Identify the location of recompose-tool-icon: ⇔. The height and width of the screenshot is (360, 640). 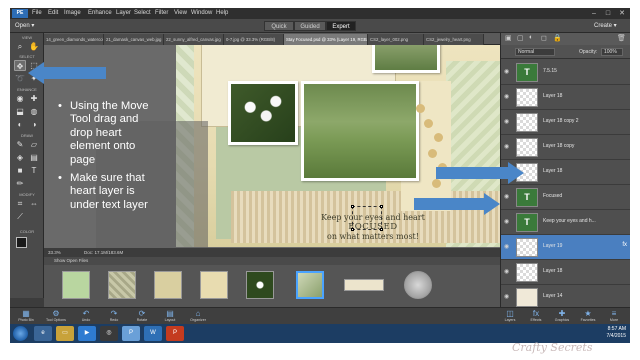
(34, 203).